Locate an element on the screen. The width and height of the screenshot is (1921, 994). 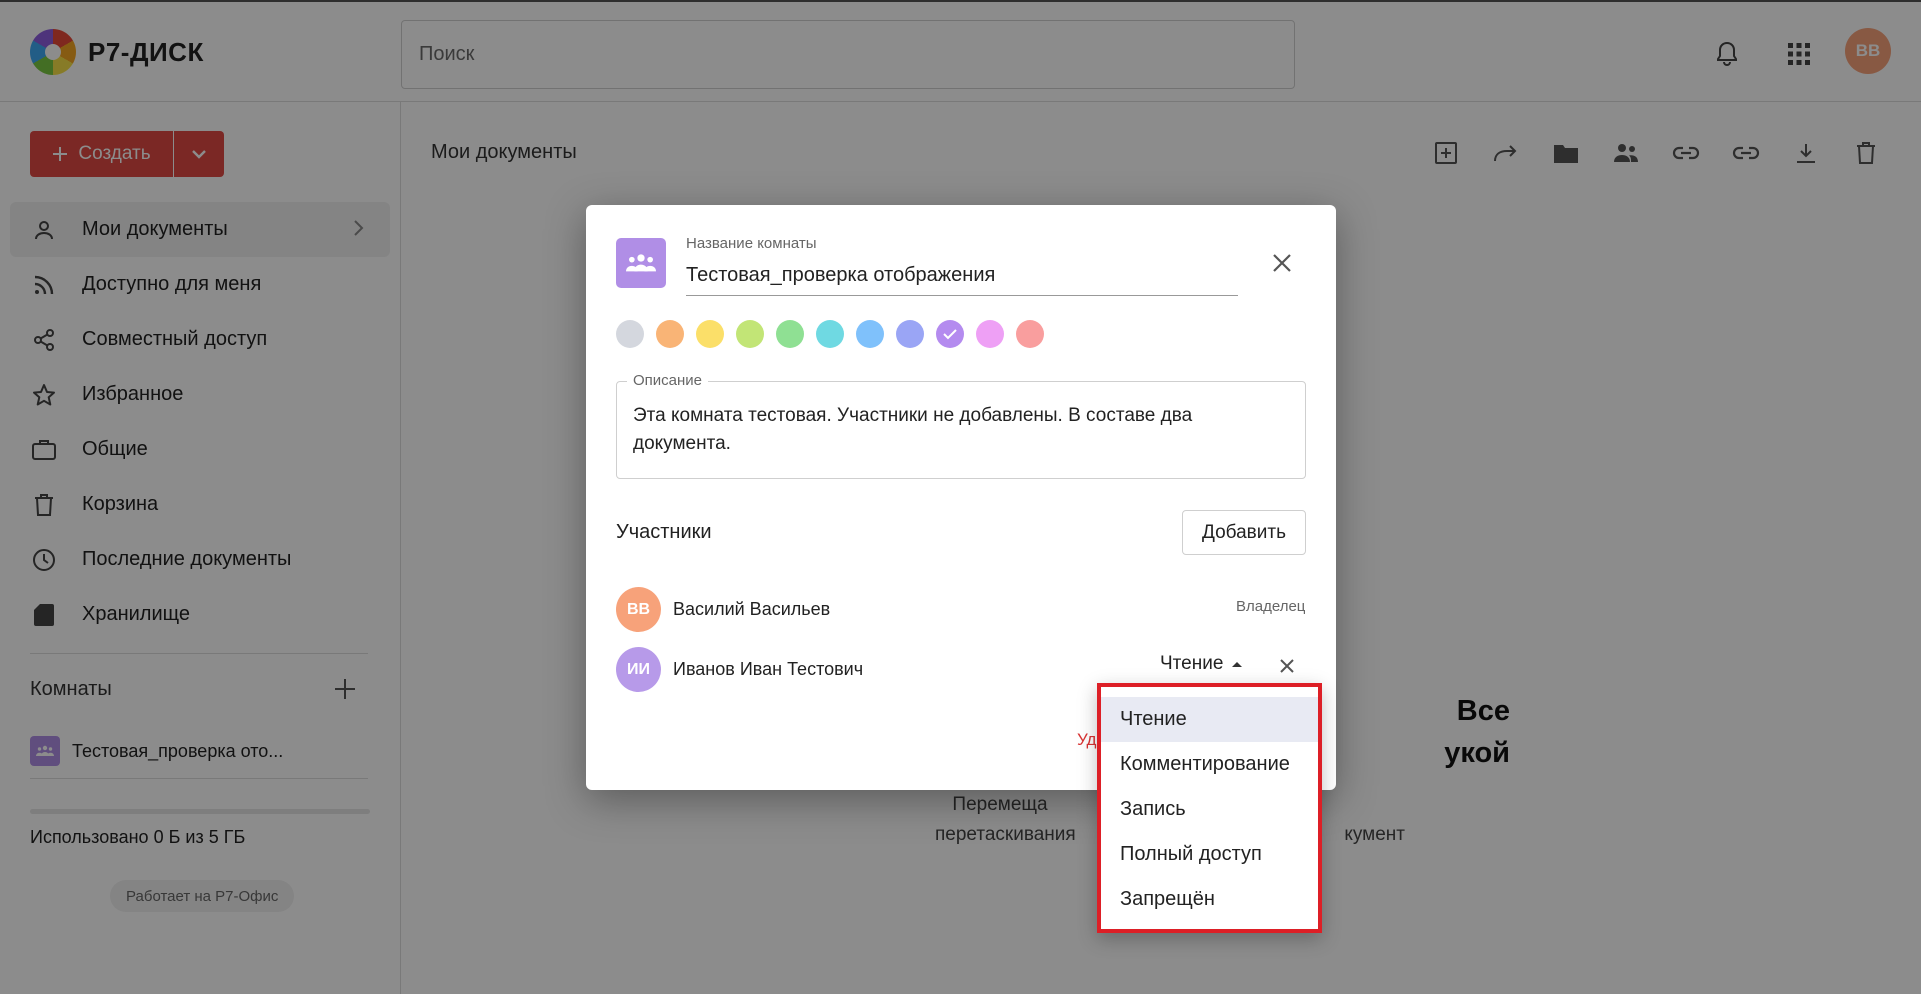
members-title: Участники is located at coordinates (664, 532).